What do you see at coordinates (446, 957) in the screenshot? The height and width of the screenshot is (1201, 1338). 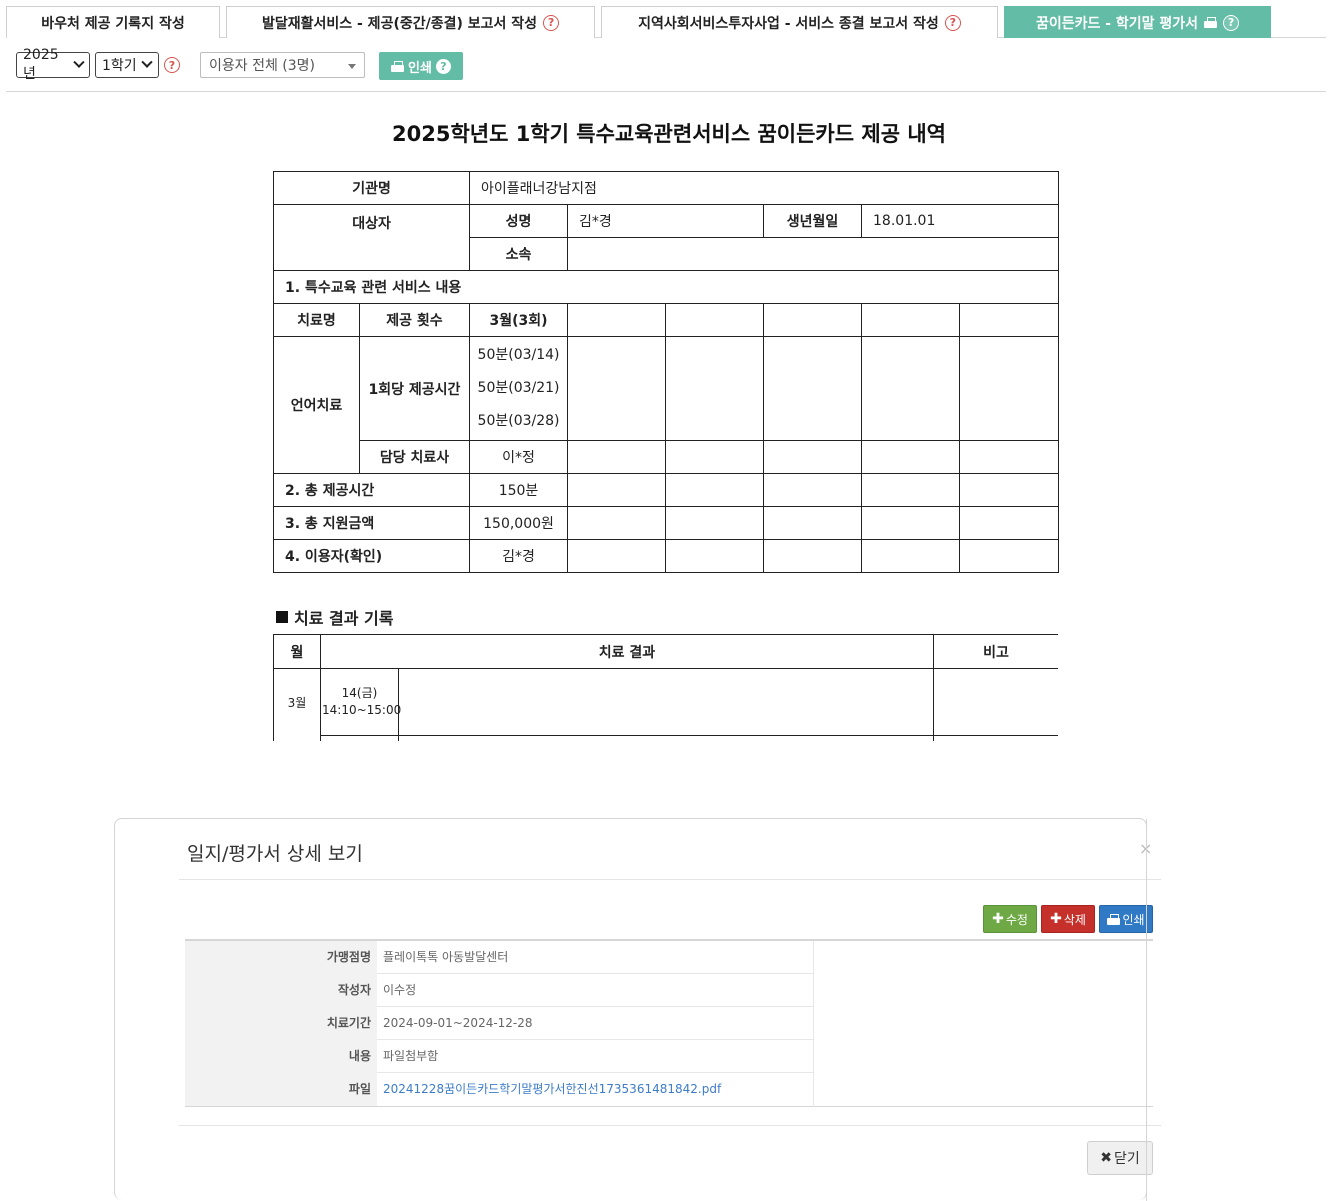 I see `detail-value: 플레이톡톡 아동발달센터` at bounding box center [446, 957].